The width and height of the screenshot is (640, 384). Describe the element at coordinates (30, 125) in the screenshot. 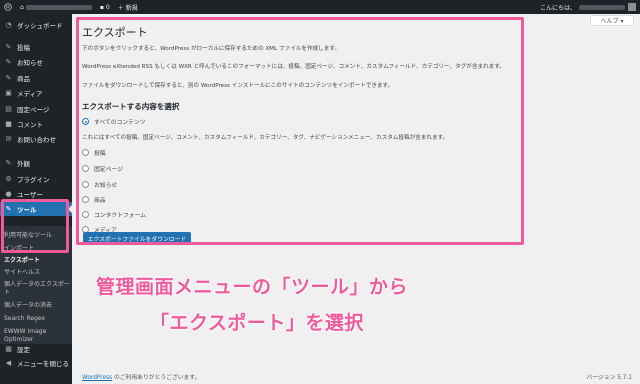

I see `sidebar-item-label: コメント` at that location.